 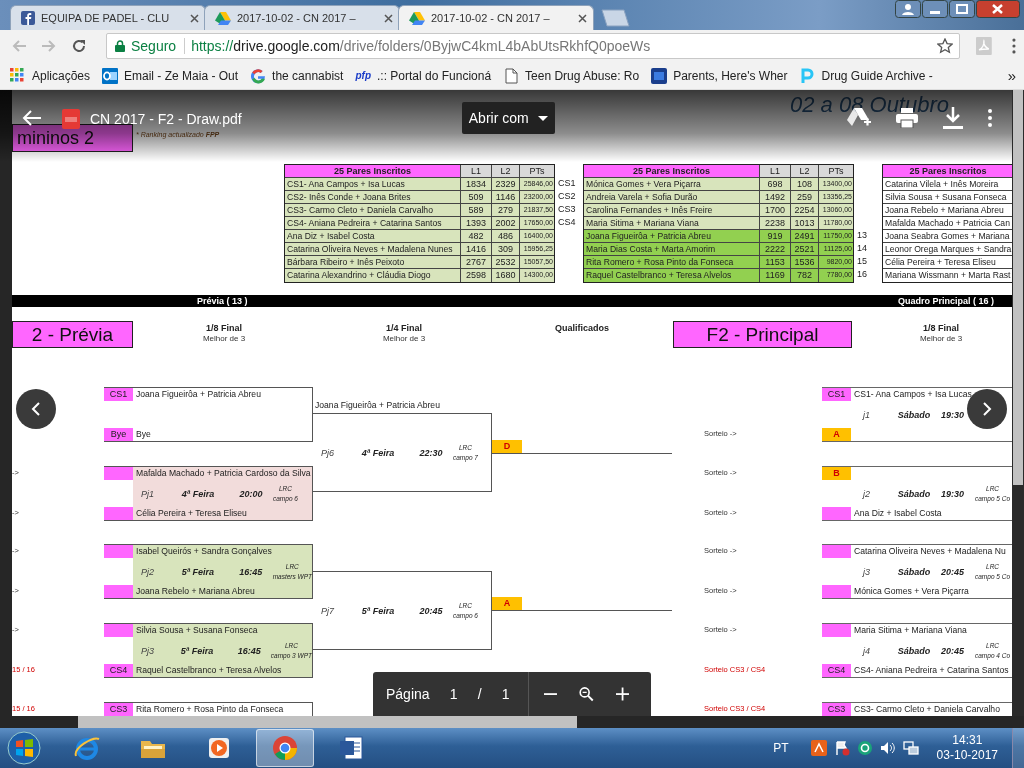 I want to click on clock-time: 14:31, so click(x=967, y=740).